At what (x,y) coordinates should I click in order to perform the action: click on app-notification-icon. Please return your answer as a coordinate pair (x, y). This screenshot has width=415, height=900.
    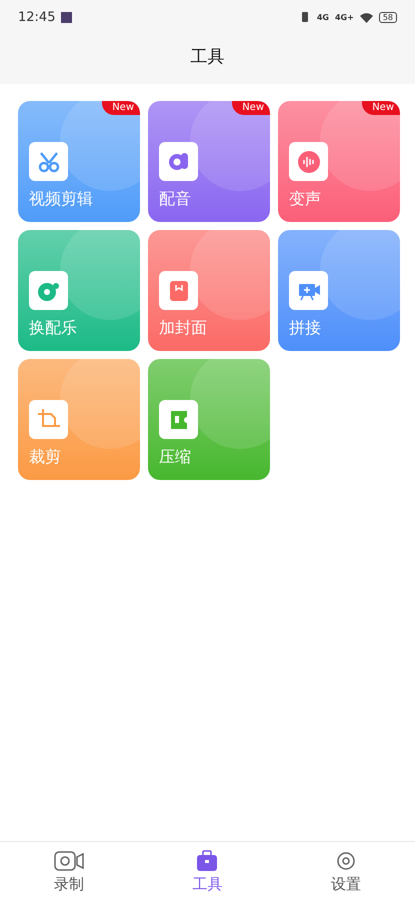
    Looking at the image, I should click on (66, 17).